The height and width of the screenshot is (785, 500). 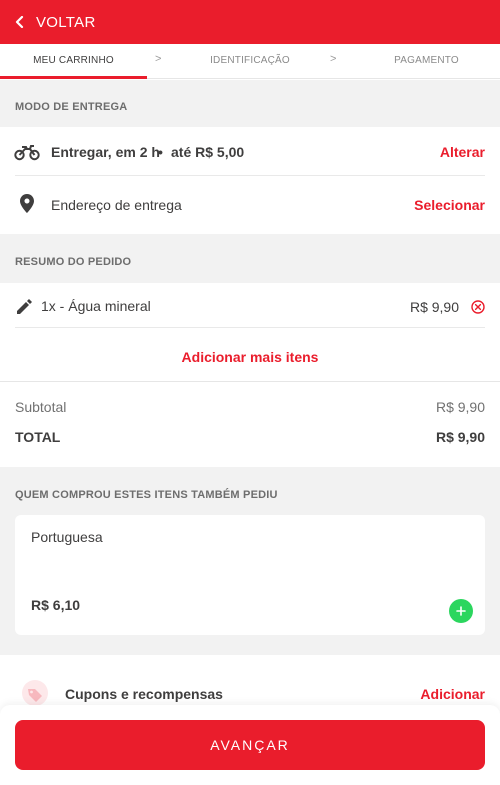 I want to click on delivery-fee-text: até R$ 5,00, so click(x=208, y=152).